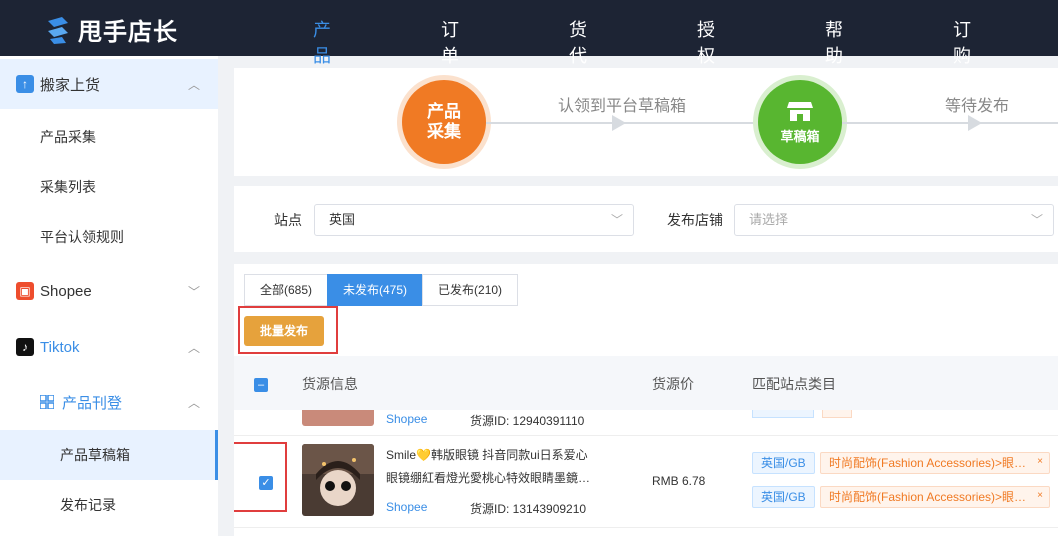 This screenshot has height=536, width=1058. What do you see at coordinates (66, 291) in the screenshot?
I see `sidebar-group-label: Shopee` at bounding box center [66, 291].